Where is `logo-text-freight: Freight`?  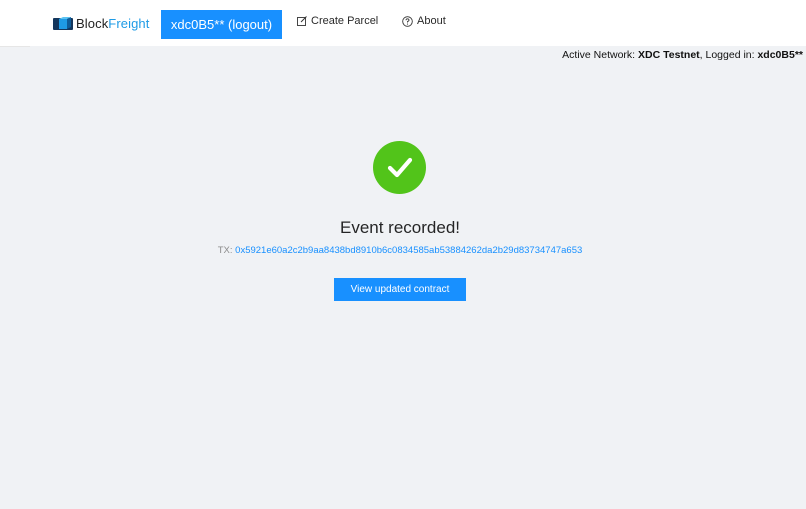 logo-text-freight: Freight is located at coordinates (129, 23).